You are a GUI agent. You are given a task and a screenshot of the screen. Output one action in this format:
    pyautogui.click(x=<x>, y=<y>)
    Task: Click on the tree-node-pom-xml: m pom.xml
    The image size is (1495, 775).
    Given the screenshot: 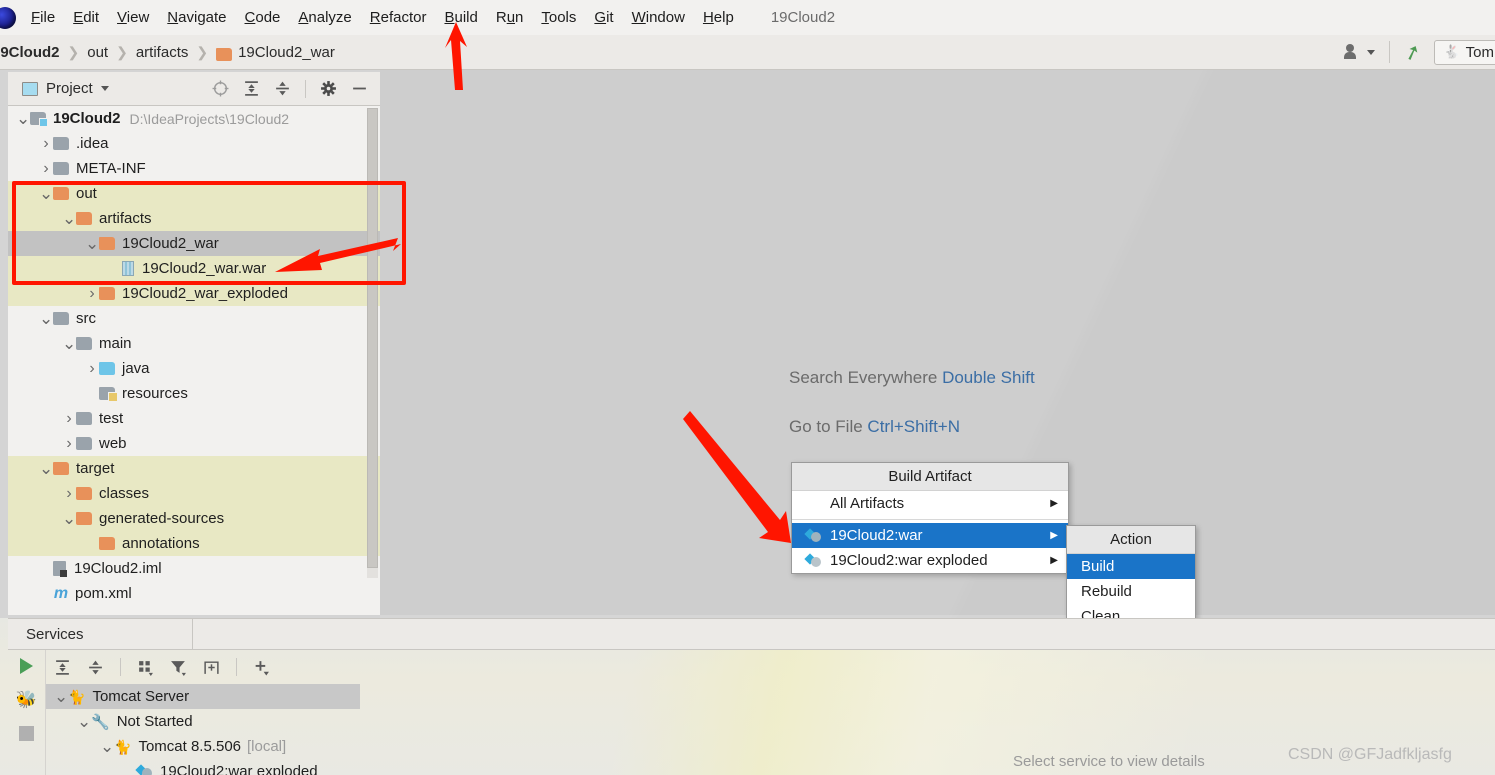 What is the action you would take?
    pyautogui.click(x=194, y=593)
    